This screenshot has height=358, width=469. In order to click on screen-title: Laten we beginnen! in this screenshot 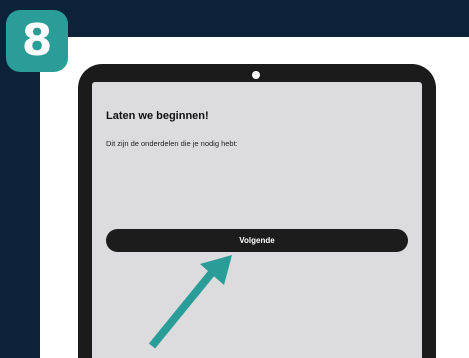, I will do `click(157, 116)`.